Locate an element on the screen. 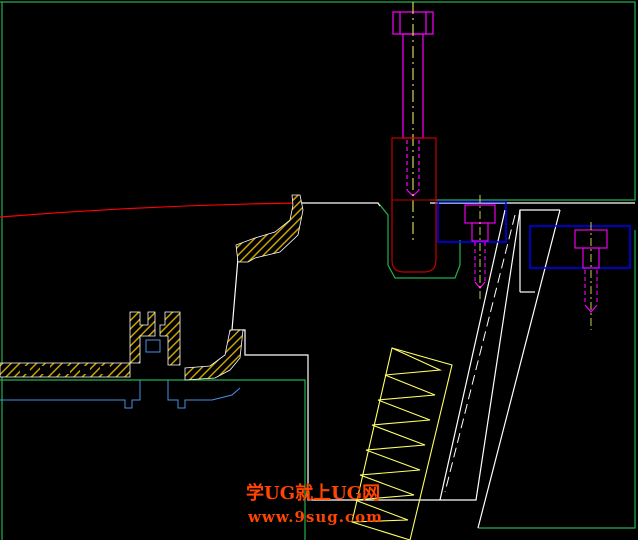 The height and width of the screenshot is (540, 638). slider-centerline is located at coordinates (480, 353).